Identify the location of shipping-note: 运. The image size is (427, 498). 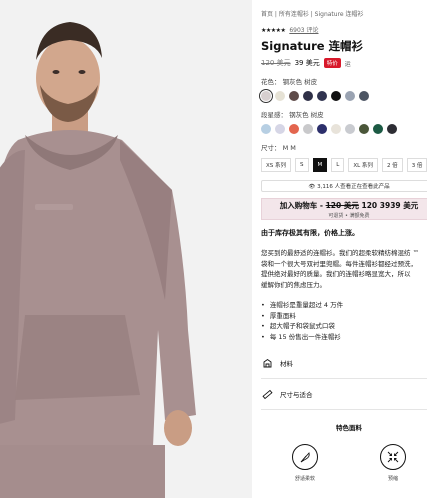
(347, 64).